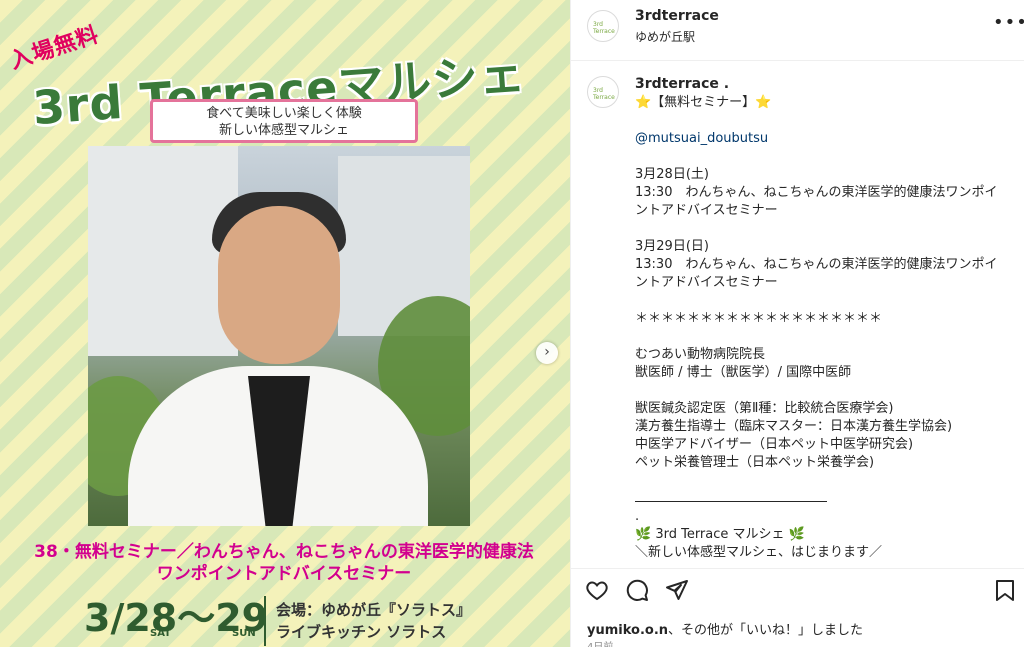  Describe the element at coordinates (603, 26) in the screenshot. I see `avatar: 3rd Terrace` at that location.